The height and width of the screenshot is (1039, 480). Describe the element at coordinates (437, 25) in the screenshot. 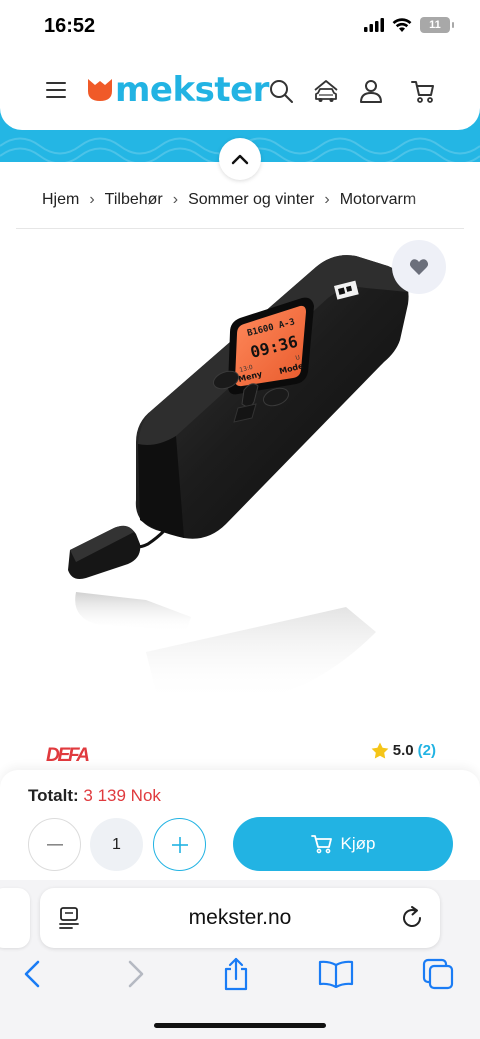

I see `battery-icon: 11` at that location.